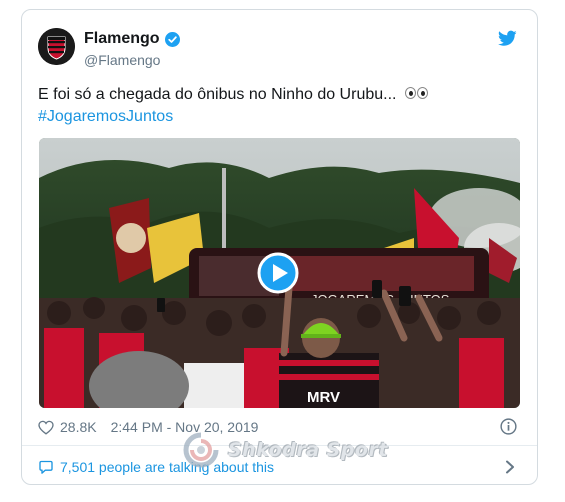 The height and width of the screenshot is (502, 565). Describe the element at coordinates (323, 397) in the screenshot. I see `shirt-lettering: MRV` at that location.